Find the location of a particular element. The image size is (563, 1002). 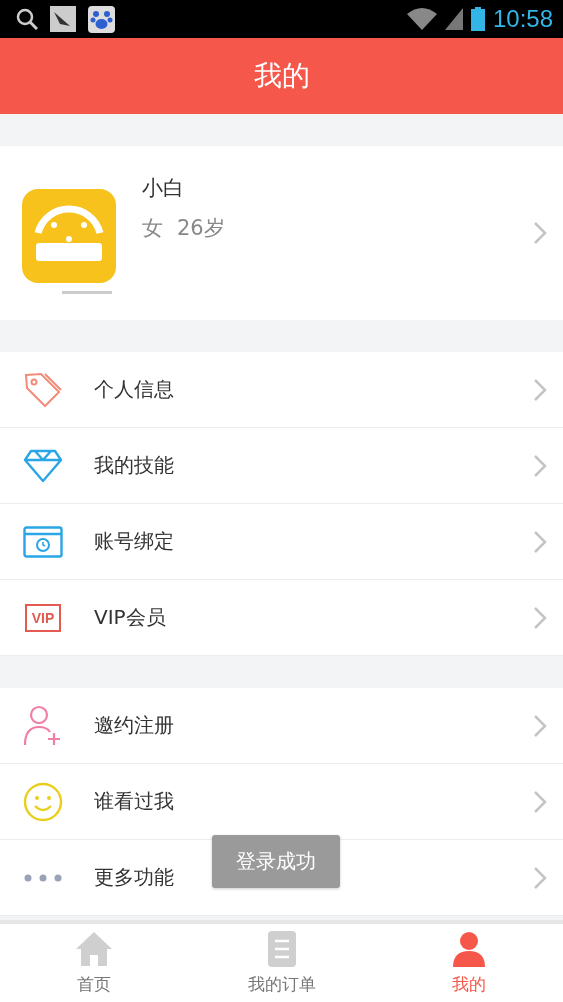

menu-label: 我的技能 is located at coordinates (313, 465).